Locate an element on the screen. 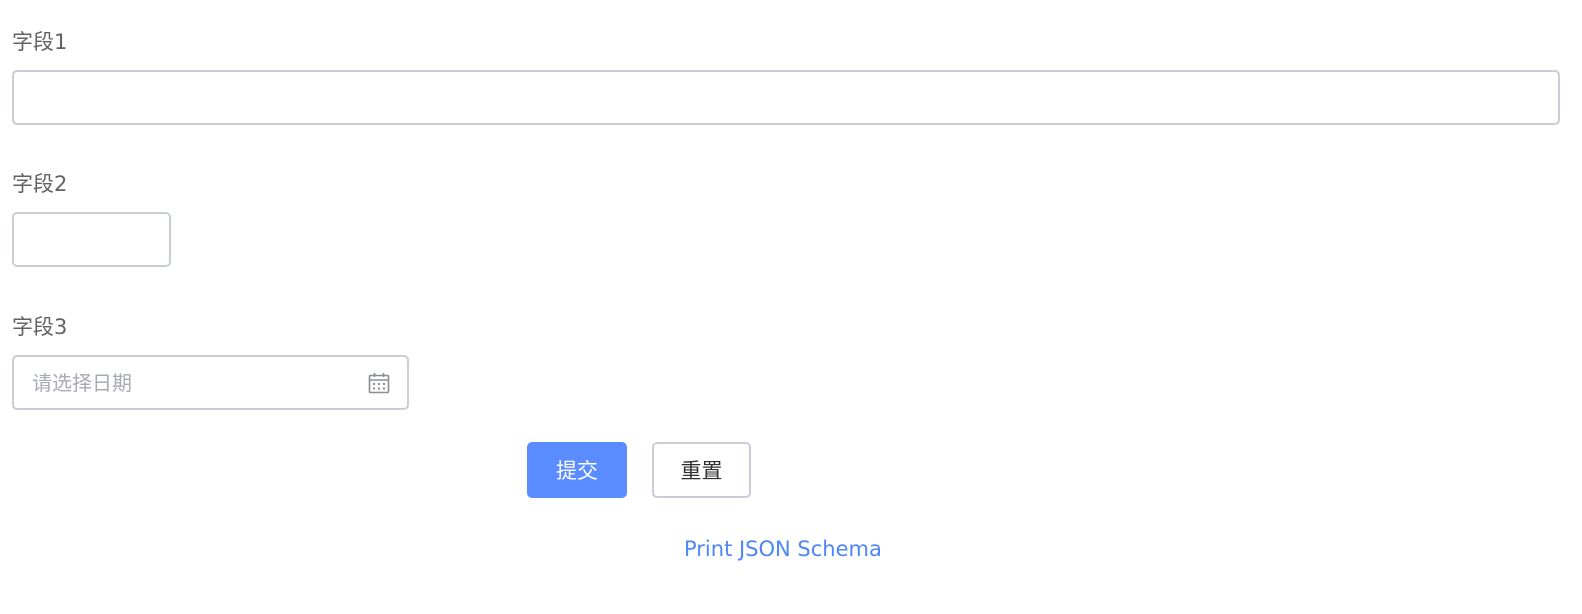 Image resolution: width=1582 pixels, height=614 pixels. field2-input-wrapper is located at coordinates (91, 239).